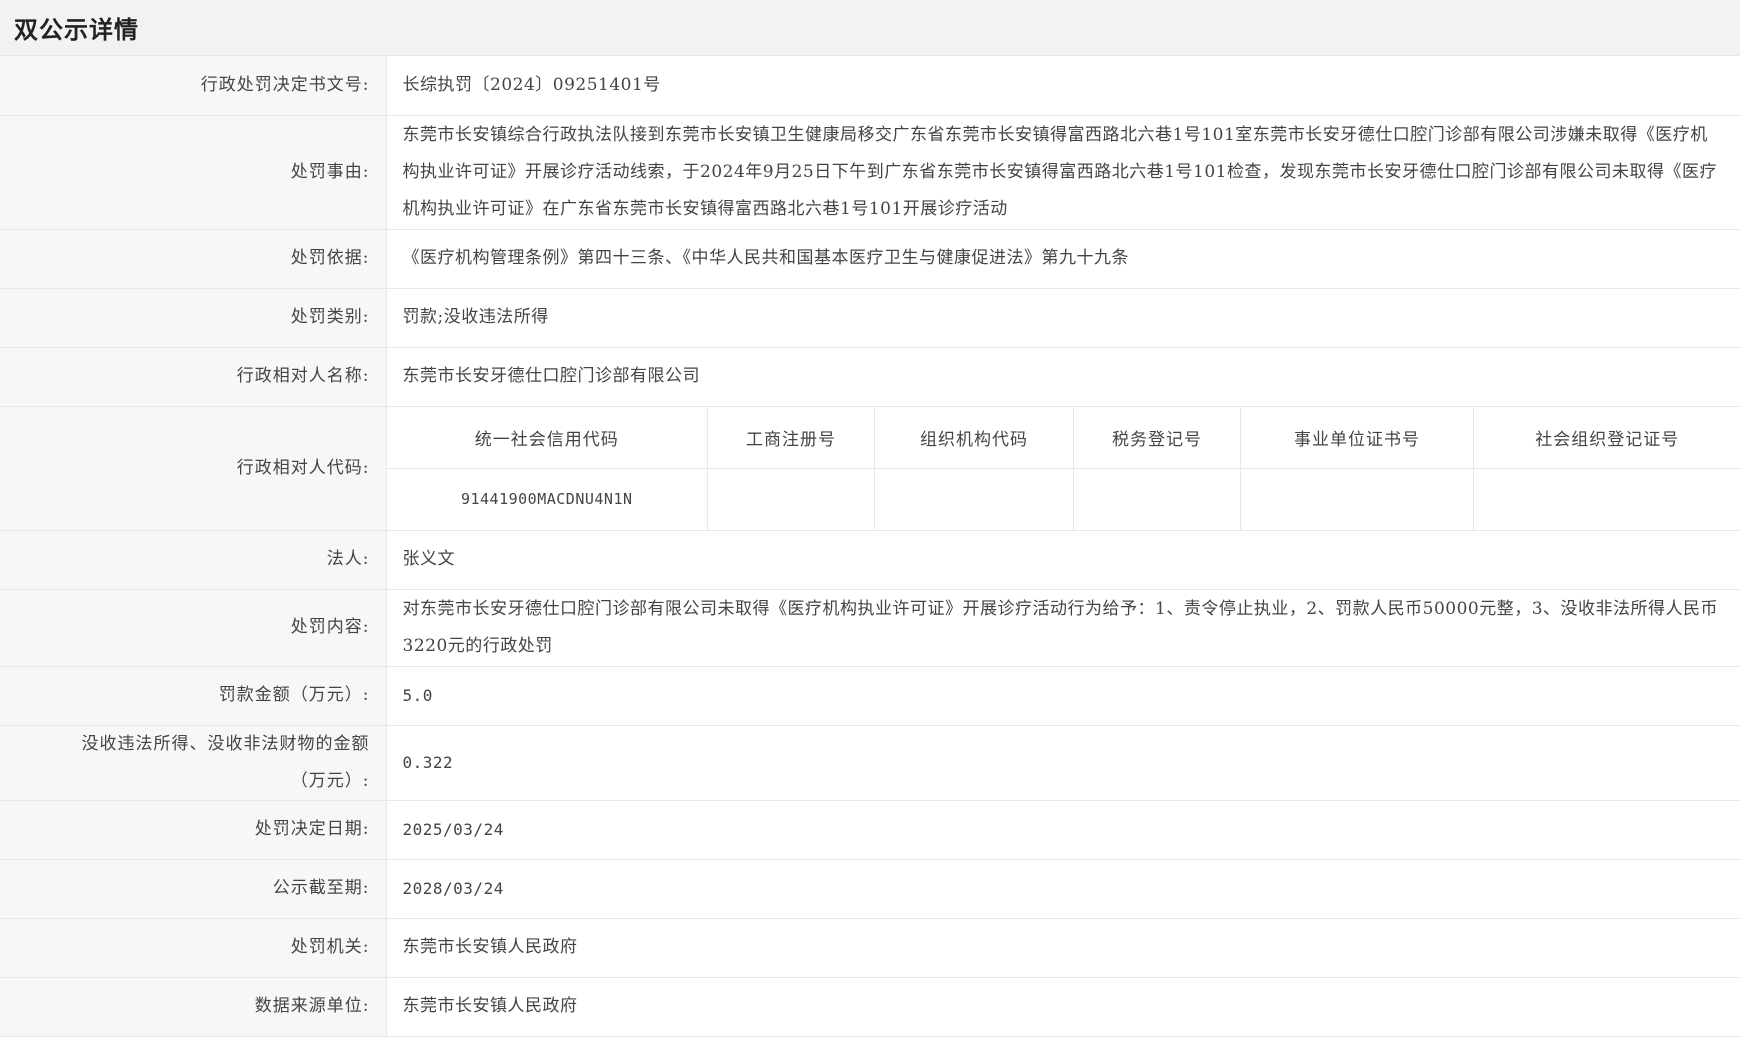  Describe the element at coordinates (1063, 560) in the screenshot. I see `value-legal-person: 张义文` at that location.